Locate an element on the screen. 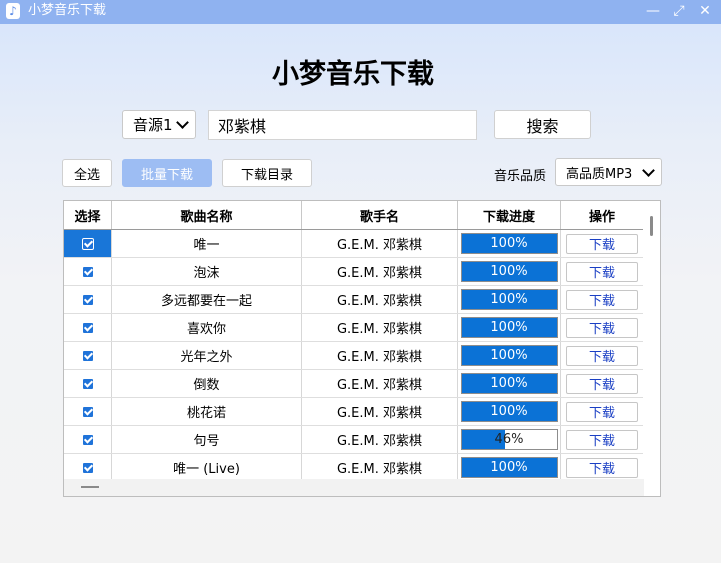  song-name-cell: 喜欢你 is located at coordinates (207, 327).